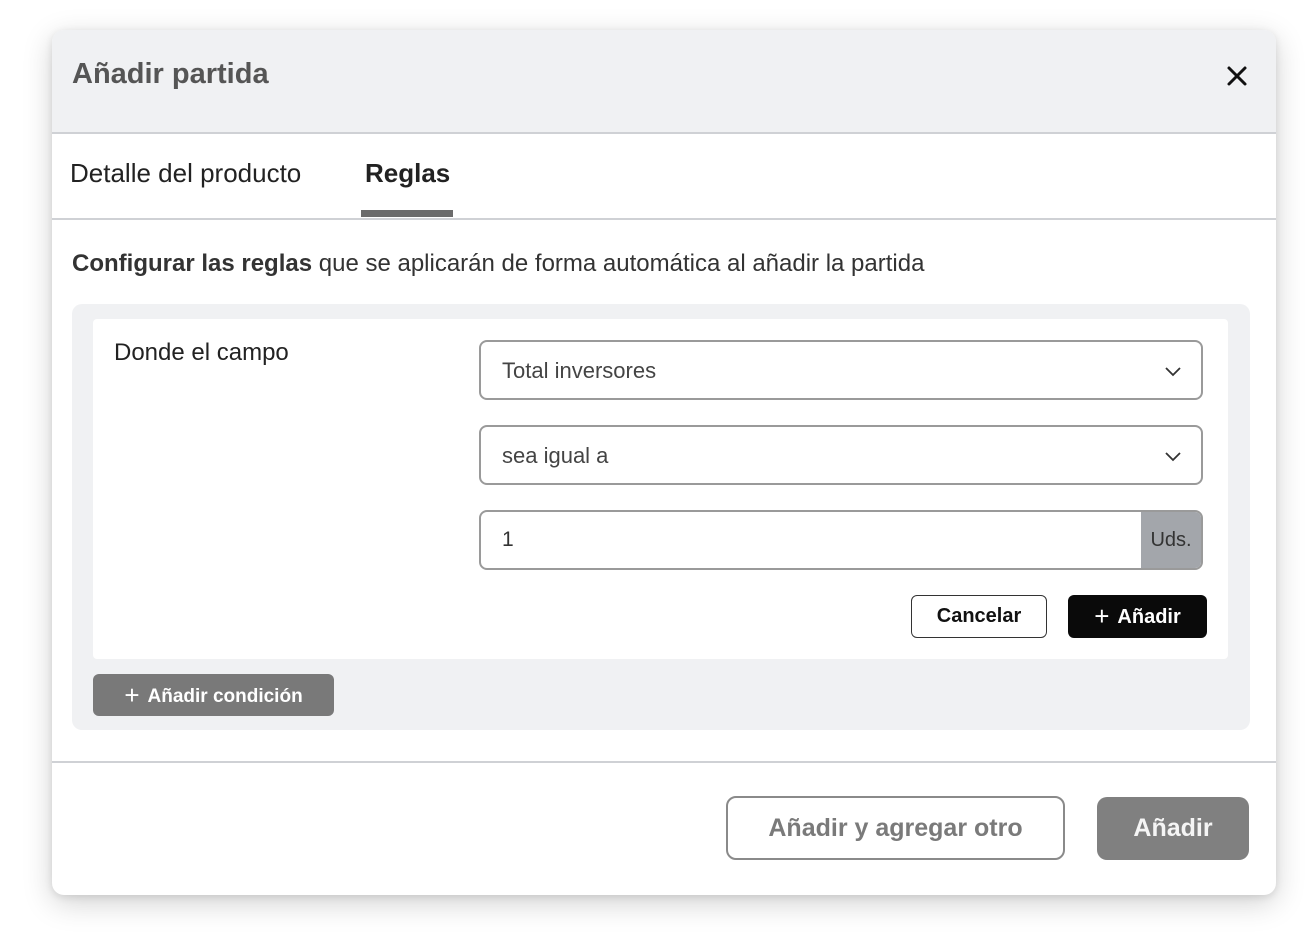 The width and height of the screenshot is (1306, 948). I want to click on active-tab-indicator, so click(407, 213).